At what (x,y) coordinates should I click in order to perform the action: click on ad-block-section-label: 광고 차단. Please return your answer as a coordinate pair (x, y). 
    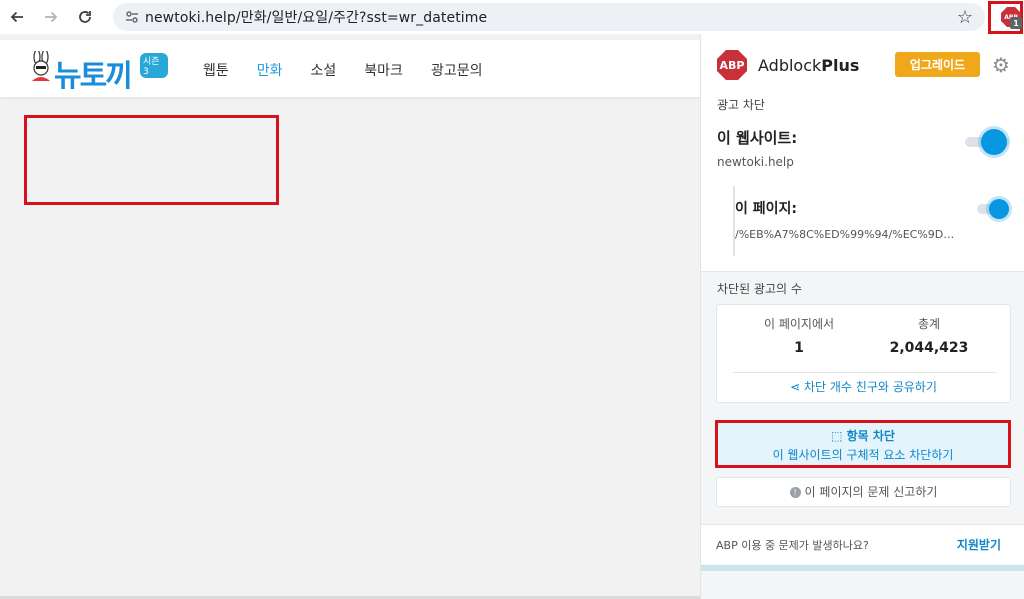
    Looking at the image, I should click on (741, 105).